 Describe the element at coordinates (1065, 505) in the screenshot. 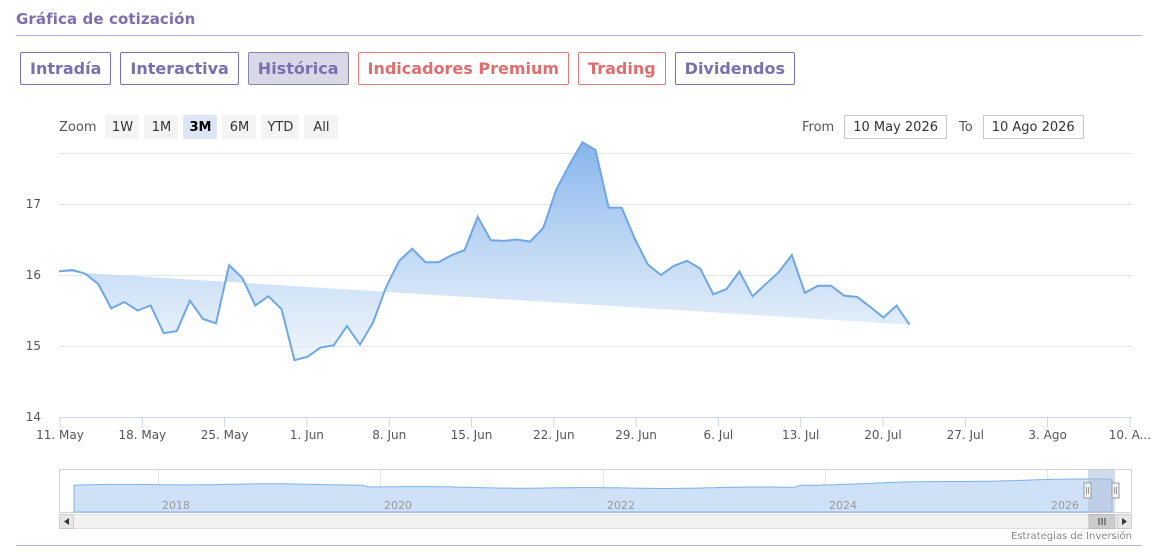

I see `navigator-year-label: 2026` at that location.